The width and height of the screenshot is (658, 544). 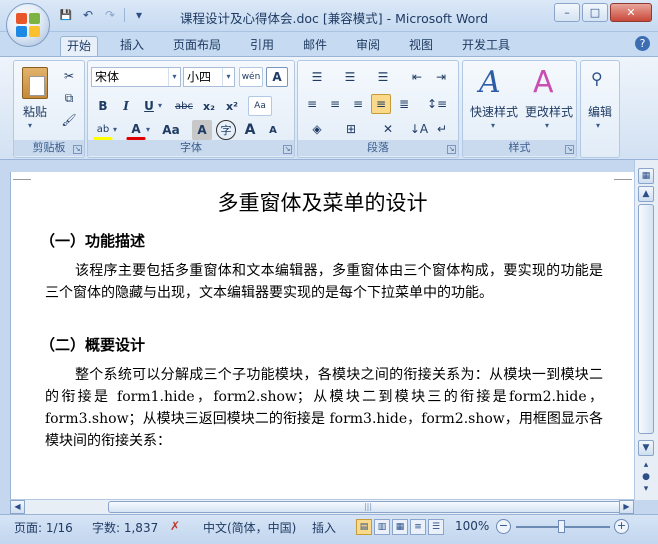 What do you see at coordinates (126, 106) in the screenshot?
I see `italic-button: I` at bounding box center [126, 106].